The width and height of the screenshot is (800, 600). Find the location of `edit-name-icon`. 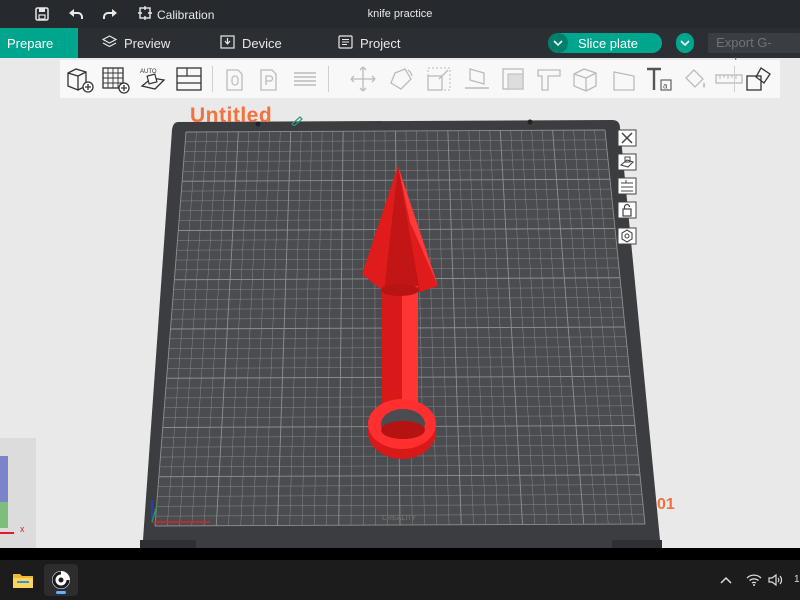

edit-name-icon is located at coordinates (297, 122).